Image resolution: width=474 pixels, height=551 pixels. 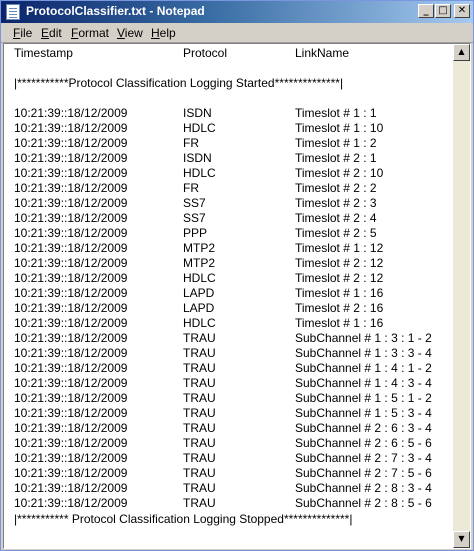 I want to click on log-linkname: SubChannel # 2 : 6 : 3 - 4, so click(x=363, y=428).